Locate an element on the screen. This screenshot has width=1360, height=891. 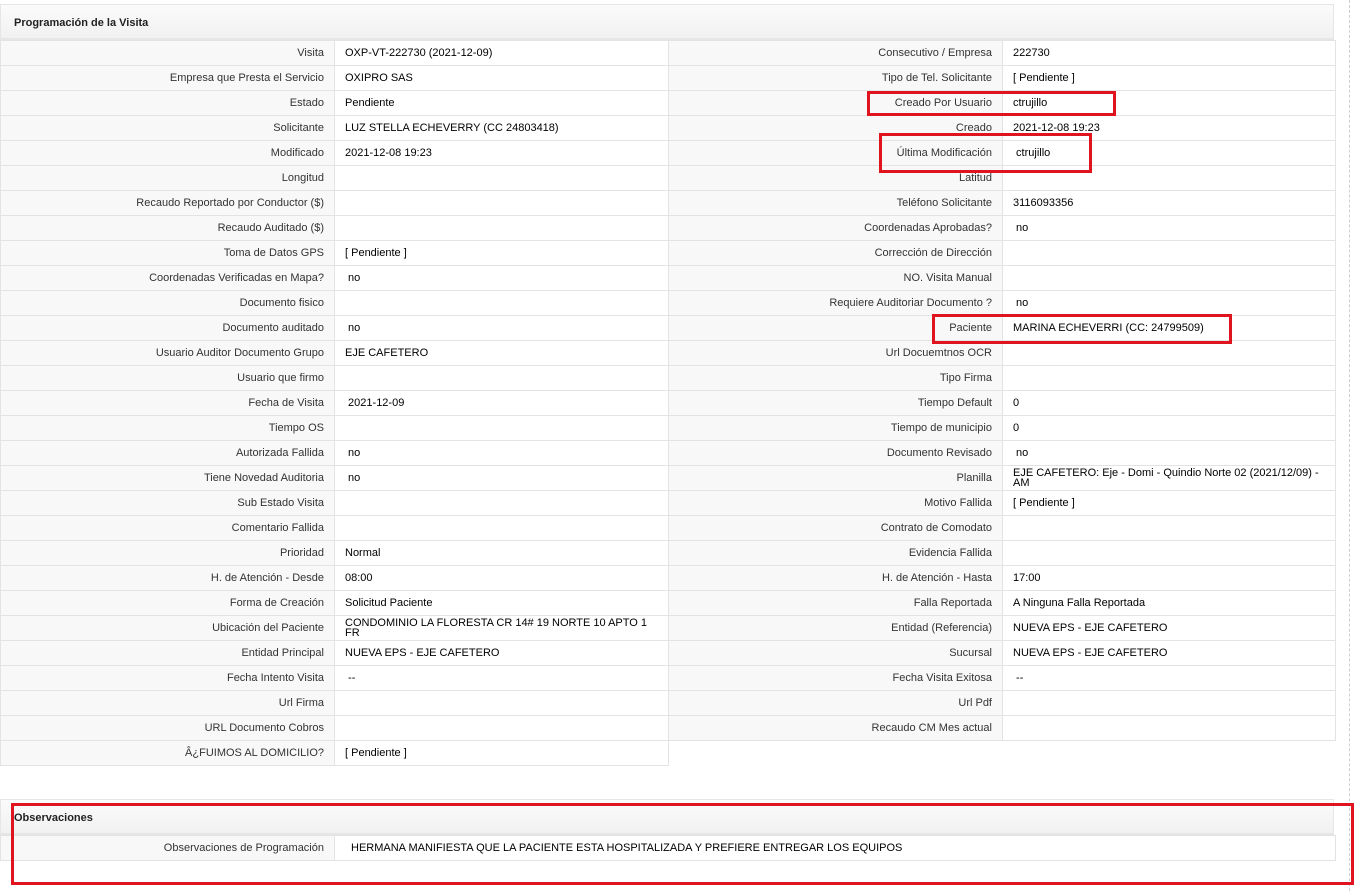
tiene-novedad-auditoria-value: no is located at coordinates (501, 478).